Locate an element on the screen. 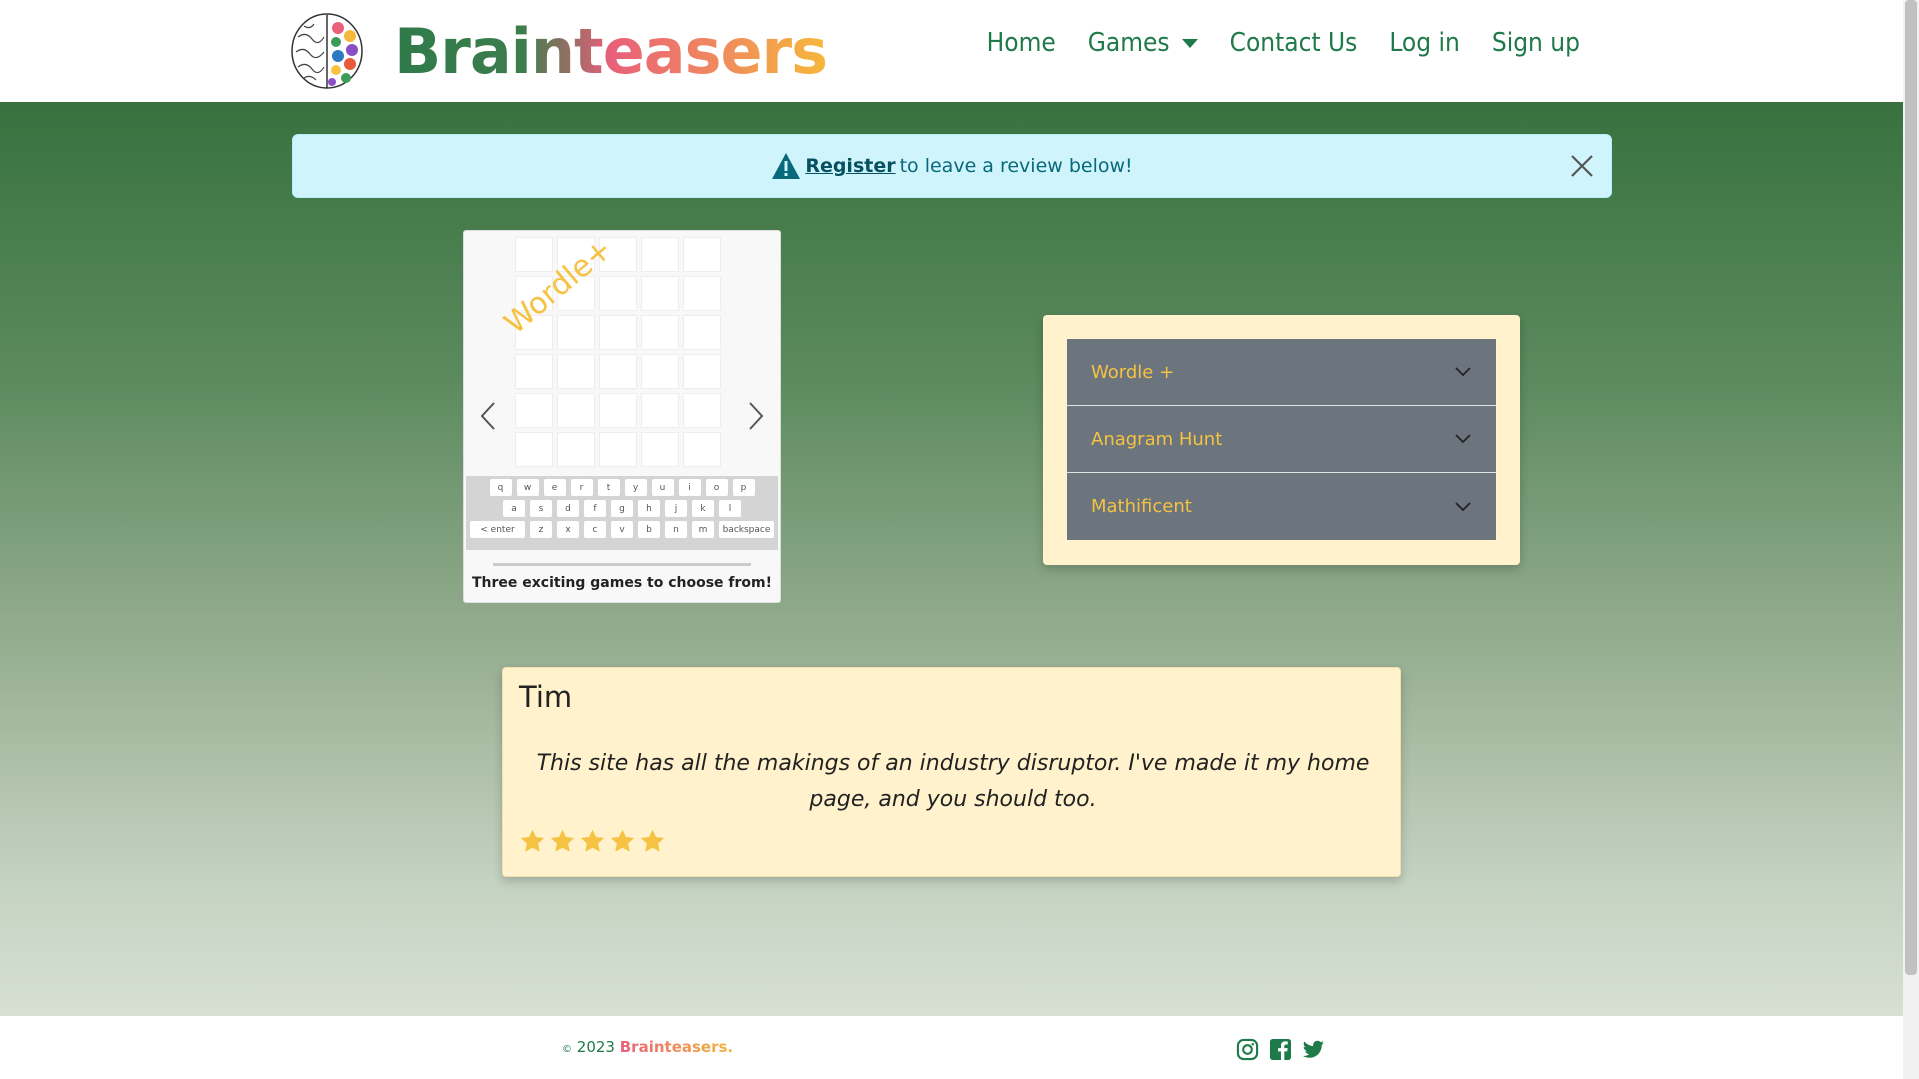 This screenshot has width=1919, height=1079. games-accordion: Wordle + Anagram Hunt Mathificent is located at coordinates (1281, 440).